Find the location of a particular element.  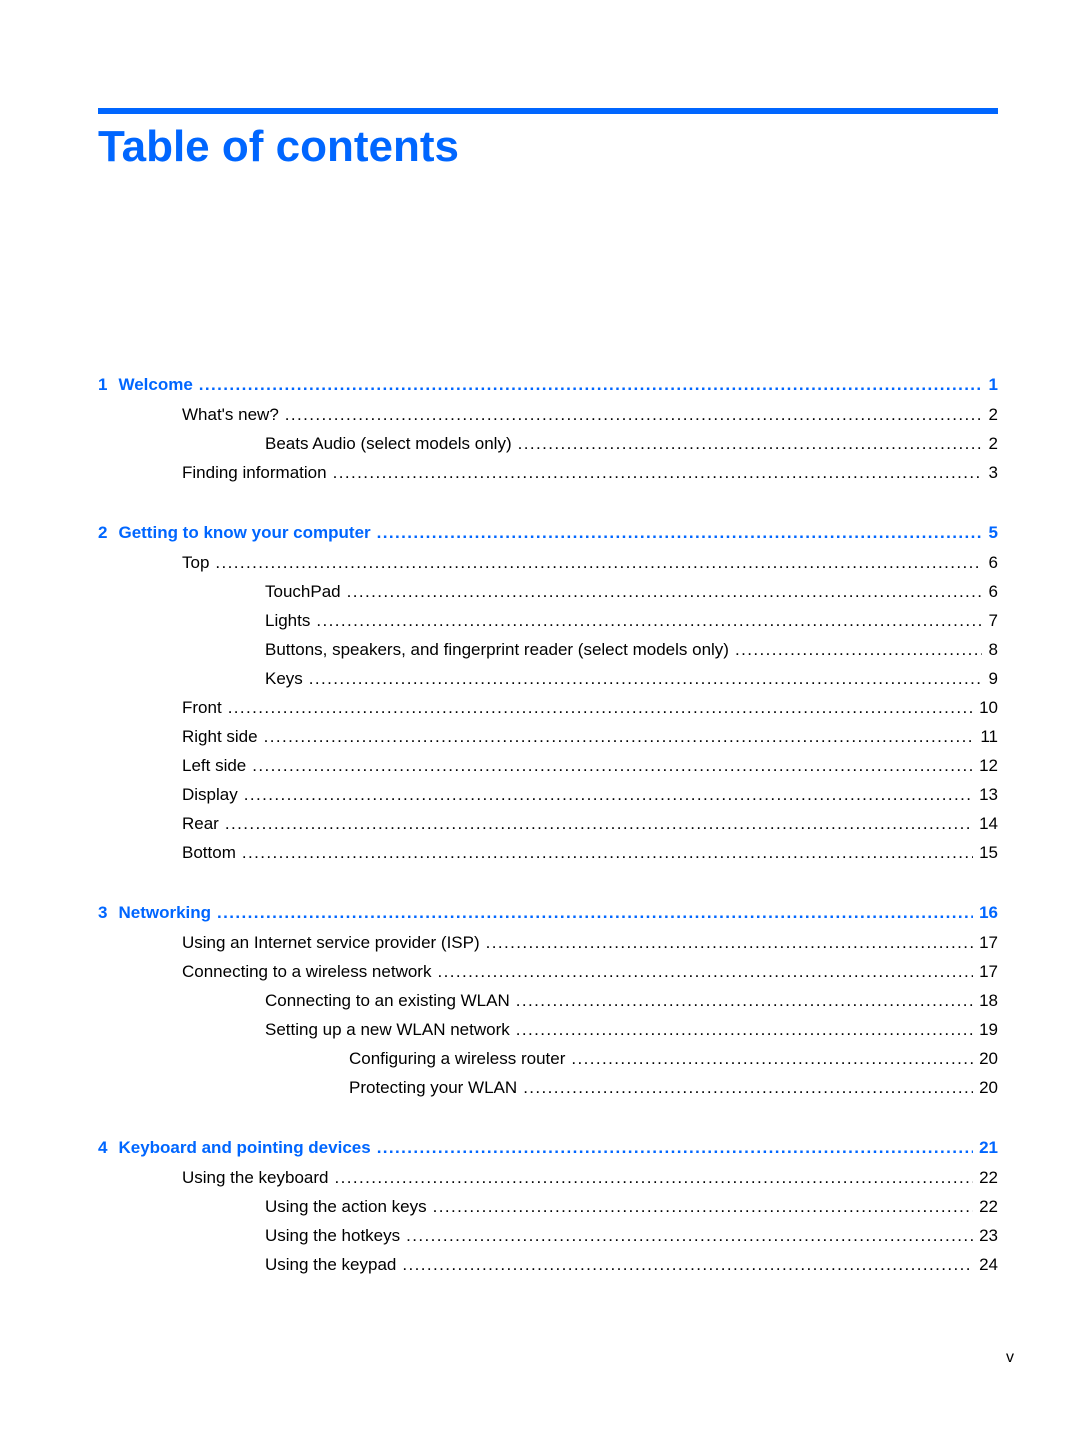

entry-page-number: 14 is located at coordinates (988, 823).